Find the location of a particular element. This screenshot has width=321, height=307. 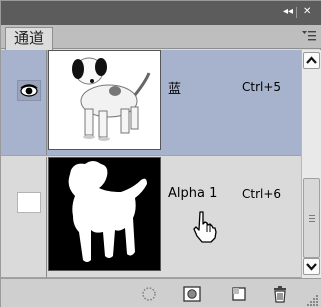

scroll-up-button is located at coordinates (311, 60).